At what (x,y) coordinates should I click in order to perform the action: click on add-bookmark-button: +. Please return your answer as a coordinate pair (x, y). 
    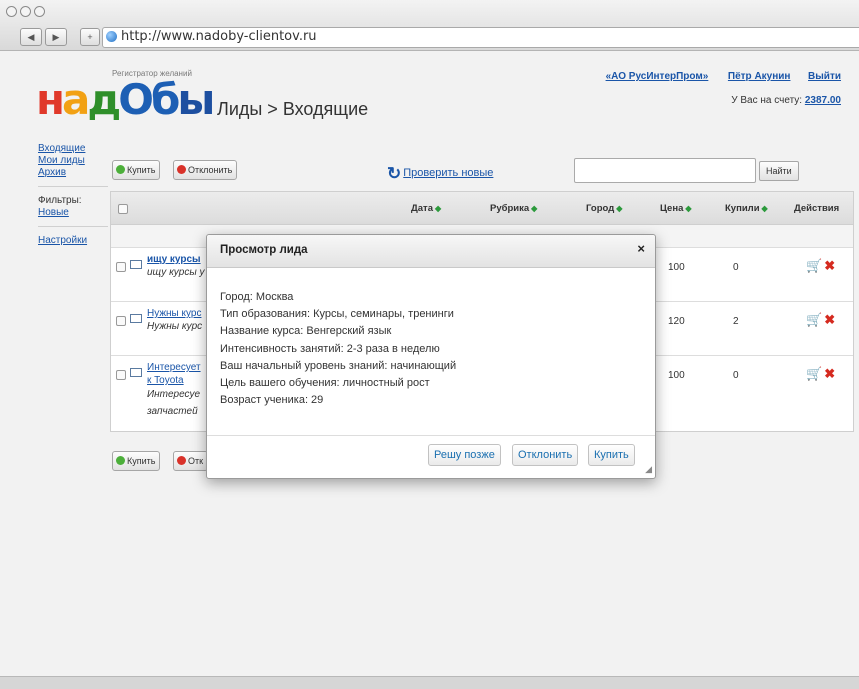
    Looking at the image, I should click on (90, 37).